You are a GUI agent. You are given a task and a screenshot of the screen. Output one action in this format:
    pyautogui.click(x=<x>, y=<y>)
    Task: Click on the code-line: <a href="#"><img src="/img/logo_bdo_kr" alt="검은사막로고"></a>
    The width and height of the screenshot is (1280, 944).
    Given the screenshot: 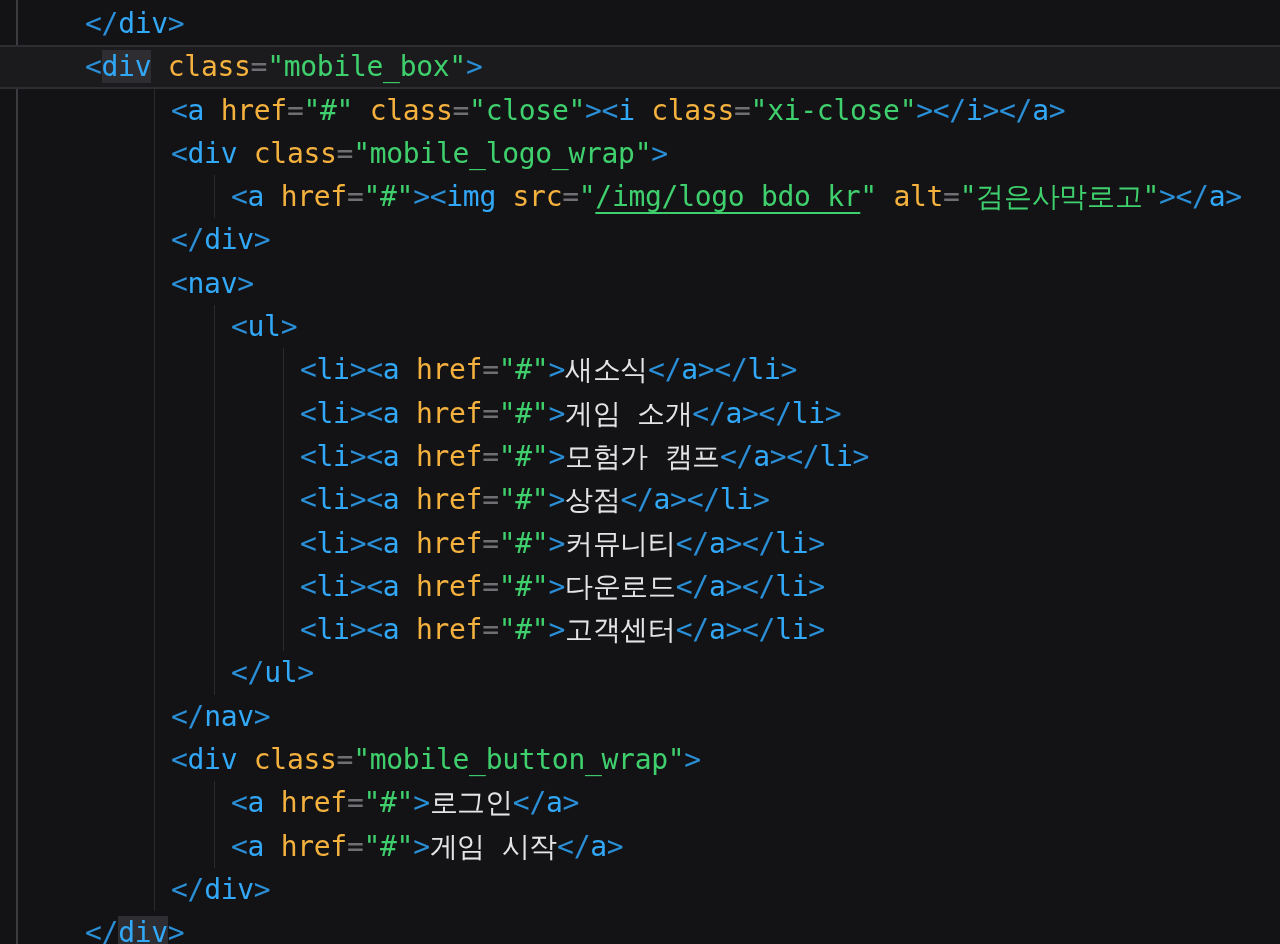 What is the action you would take?
    pyautogui.click(x=736, y=197)
    